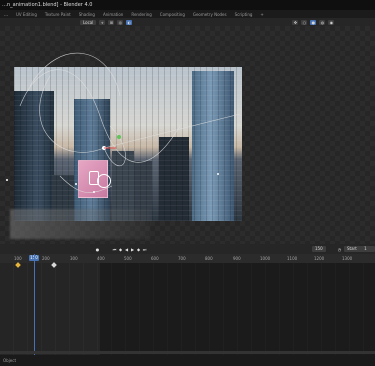  Describe the element at coordinates (359, 249) in the screenshot. I see `start-frame-field: Start 1` at that location.